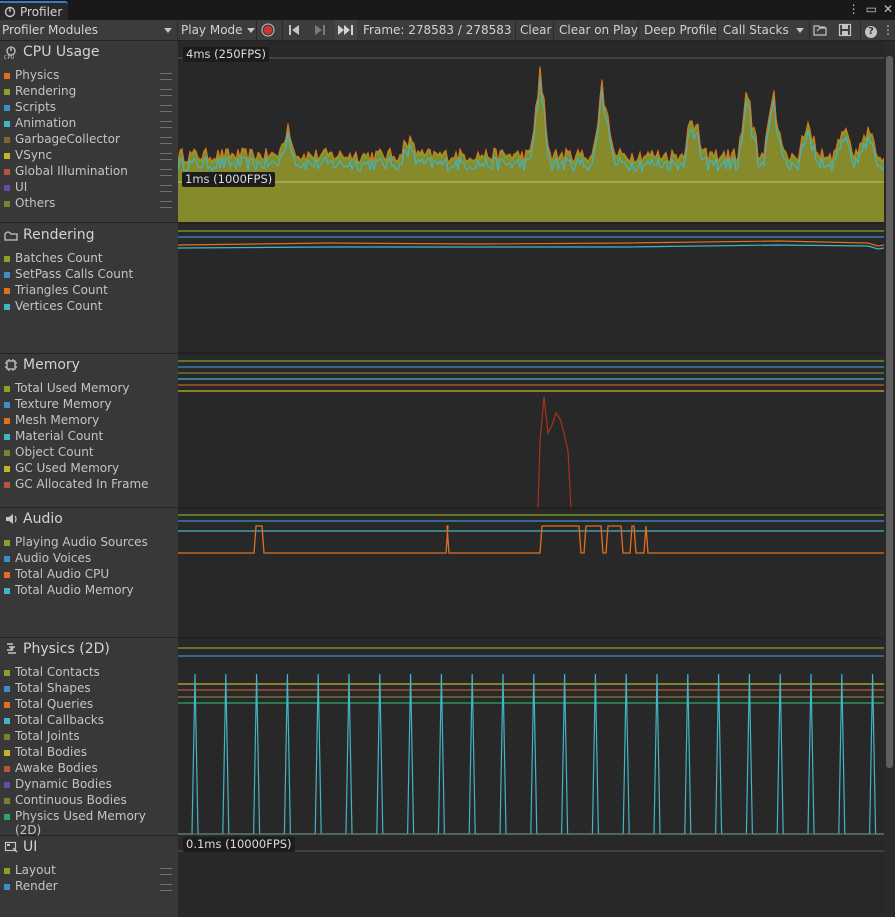 This screenshot has height=917, width=895. What do you see at coordinates (822, 30) in the screenshot?
I see `load-button` at bounding box center [822, 30].